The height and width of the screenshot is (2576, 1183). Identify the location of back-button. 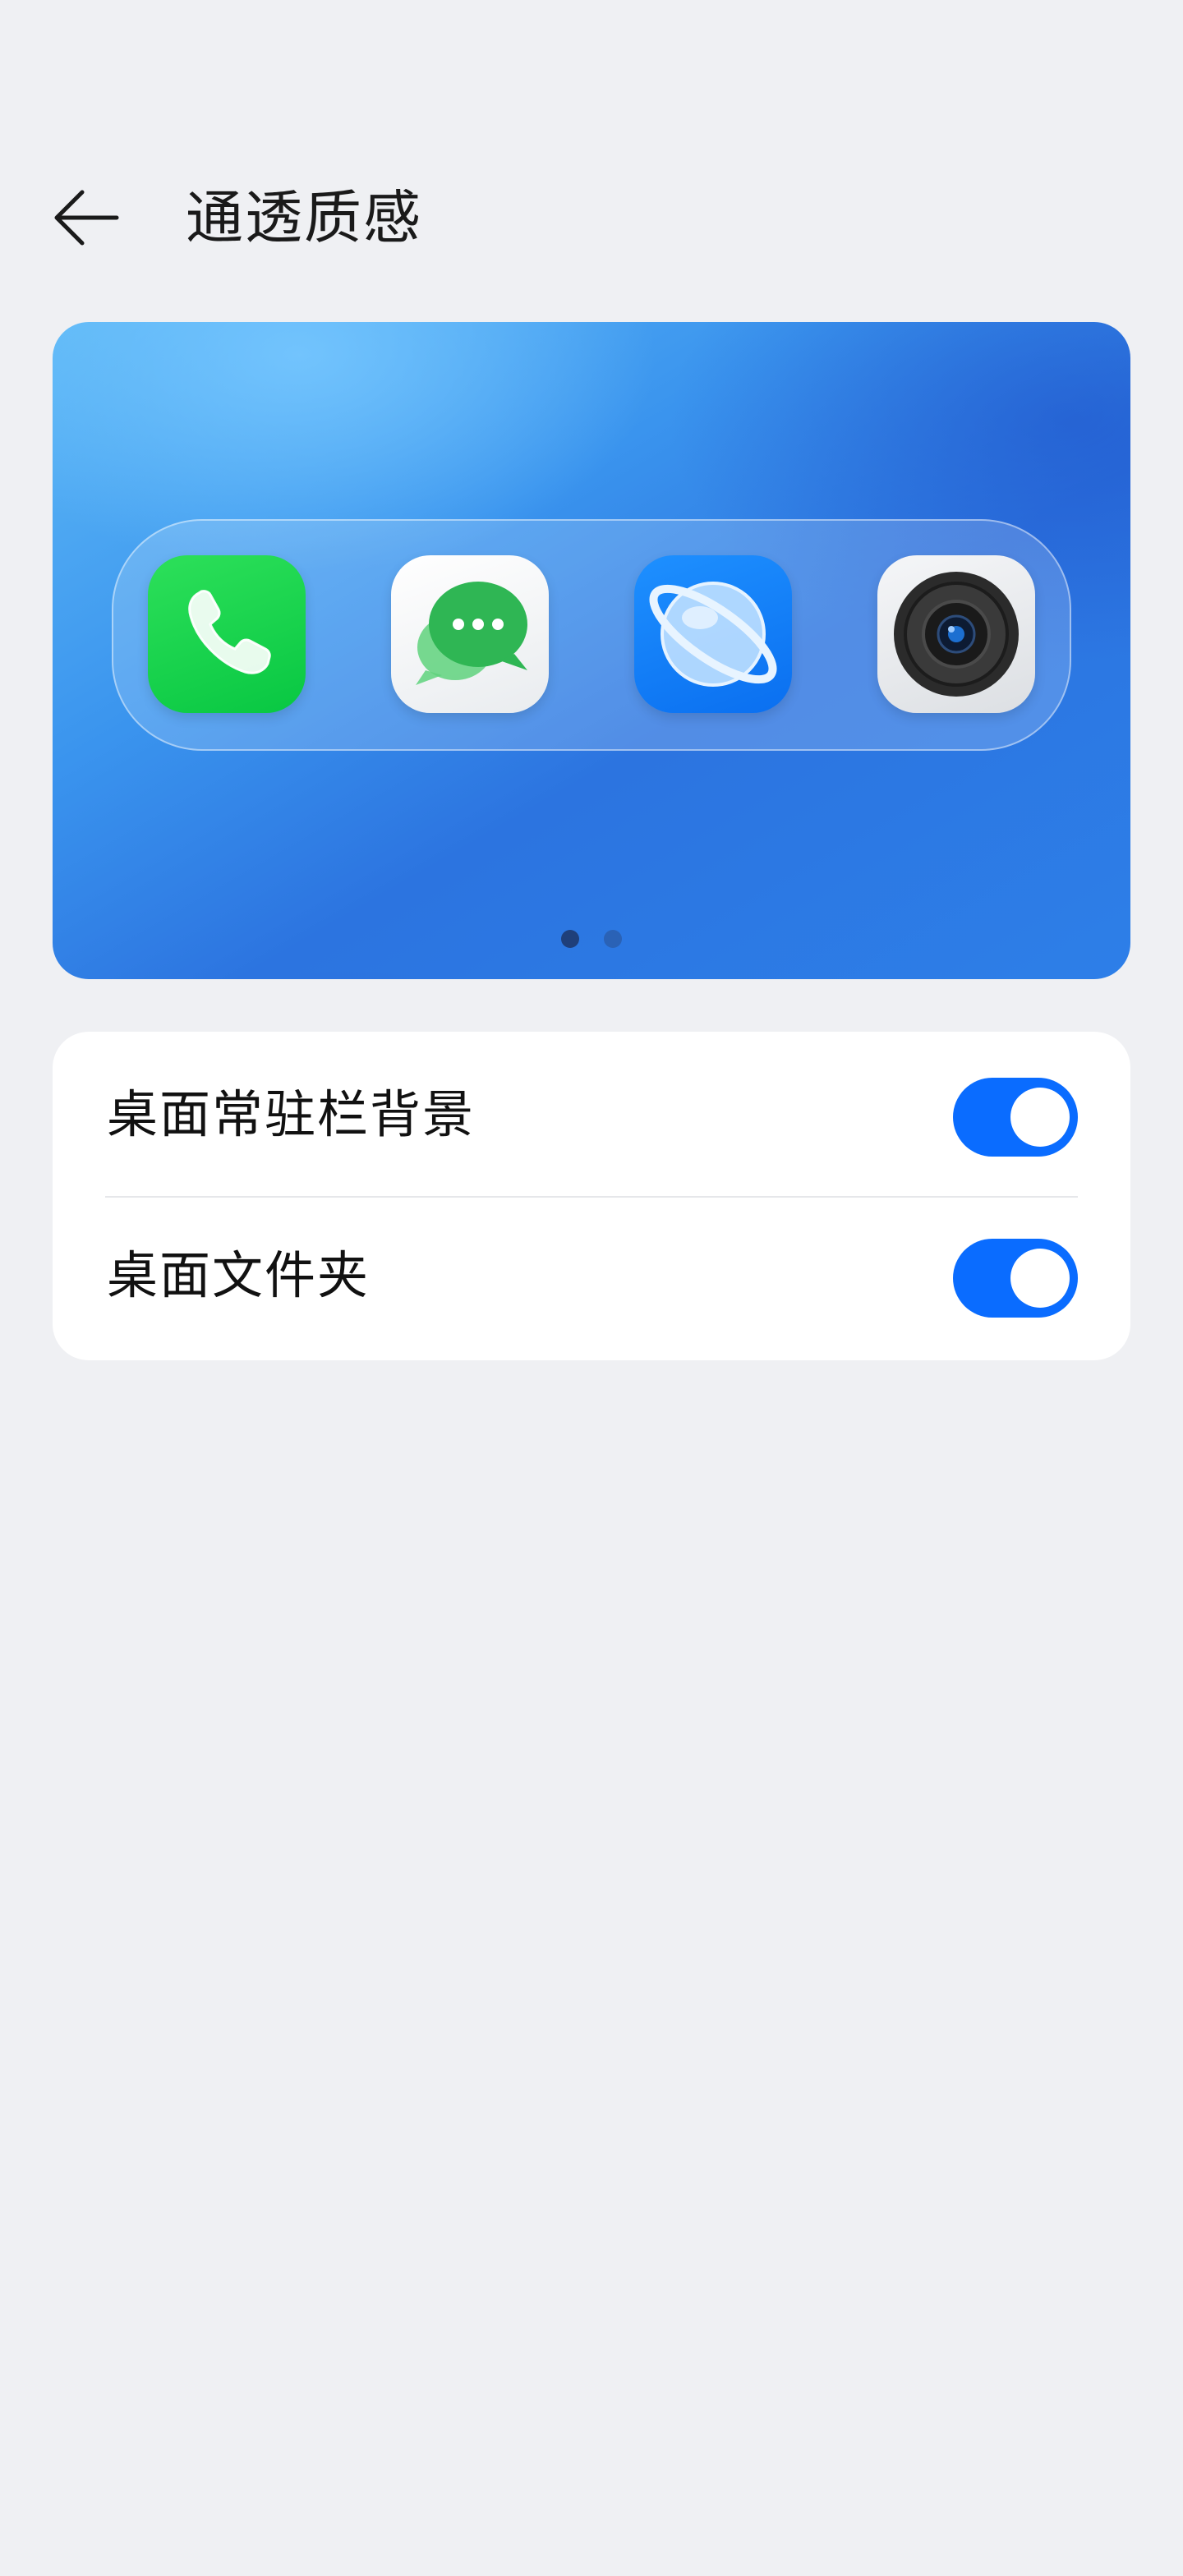
(91, 218).